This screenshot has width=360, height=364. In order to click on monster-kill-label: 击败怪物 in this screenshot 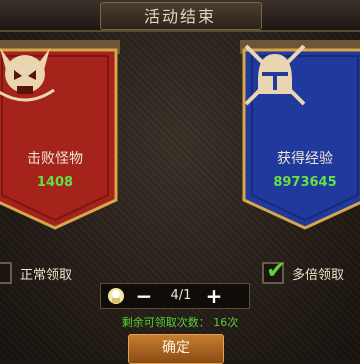, I will do `click(55, 159)`.